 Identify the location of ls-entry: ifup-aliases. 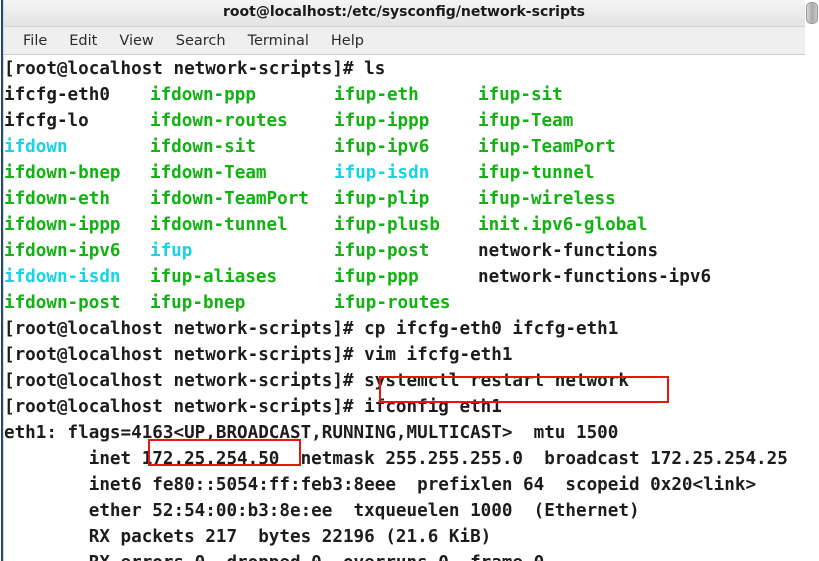
(214, 277).